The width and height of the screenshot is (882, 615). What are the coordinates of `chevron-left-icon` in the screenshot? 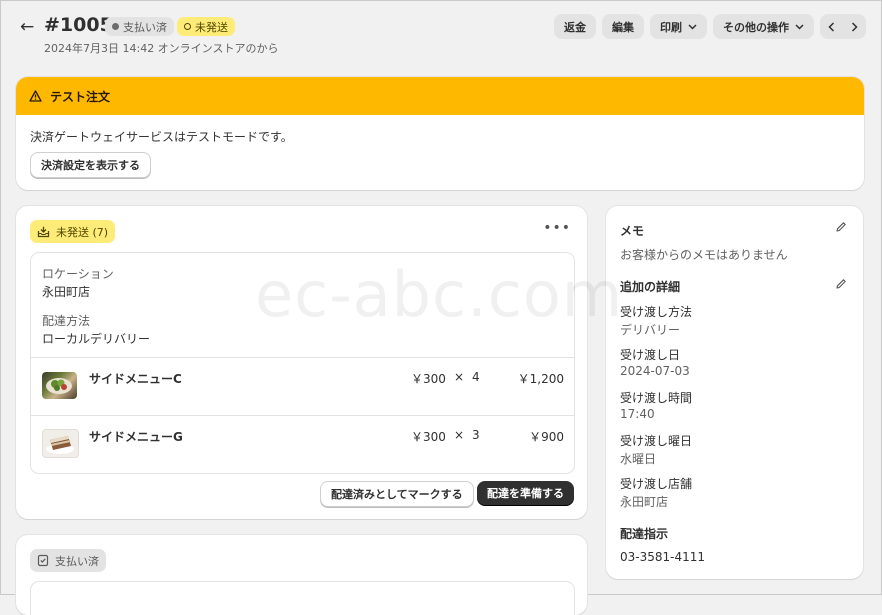 It's located at (831, 26).